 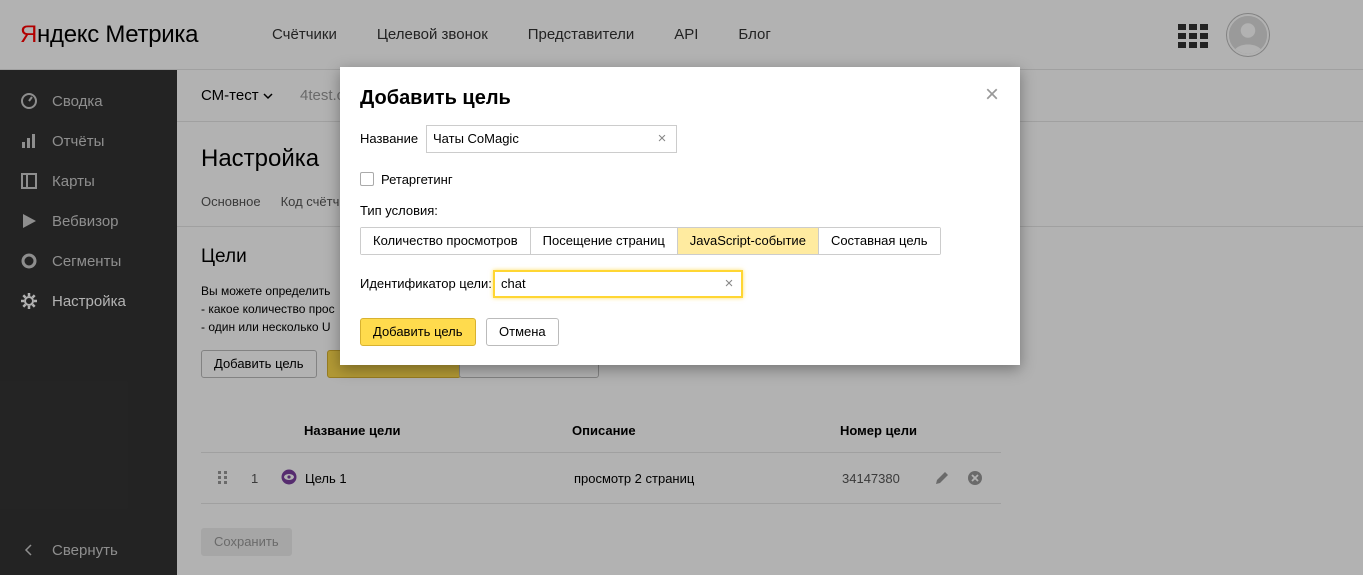 I want to click on goal-id-label: Идентификатор цели:, so click(x=426, y=283).